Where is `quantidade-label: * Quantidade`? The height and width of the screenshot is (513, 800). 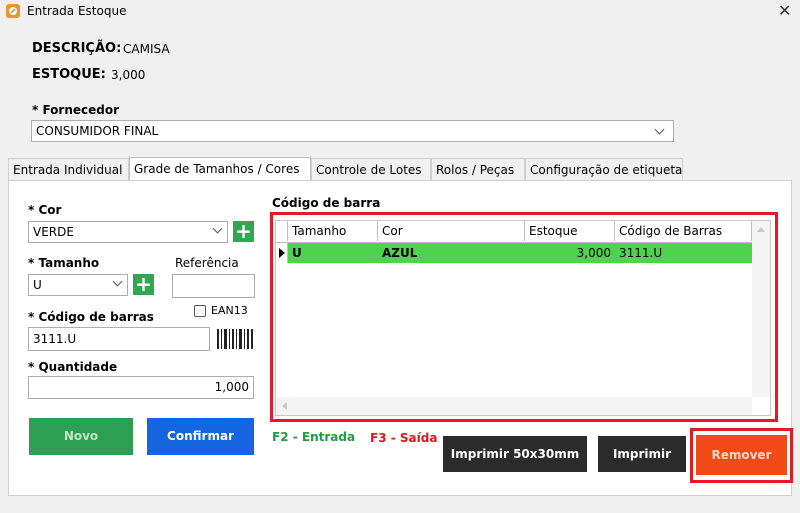 quantidade-label: * Quantidade is located at coordinates (73, 367).